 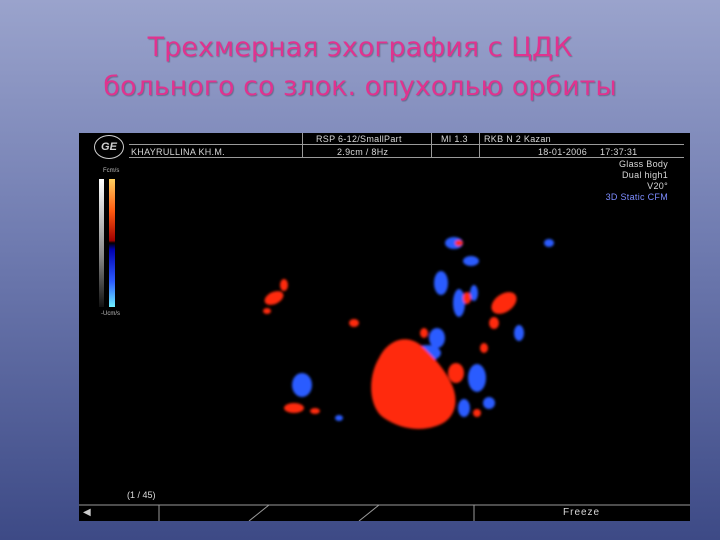 I want to click on doppler-3d-render, so click(x=408, y=333).